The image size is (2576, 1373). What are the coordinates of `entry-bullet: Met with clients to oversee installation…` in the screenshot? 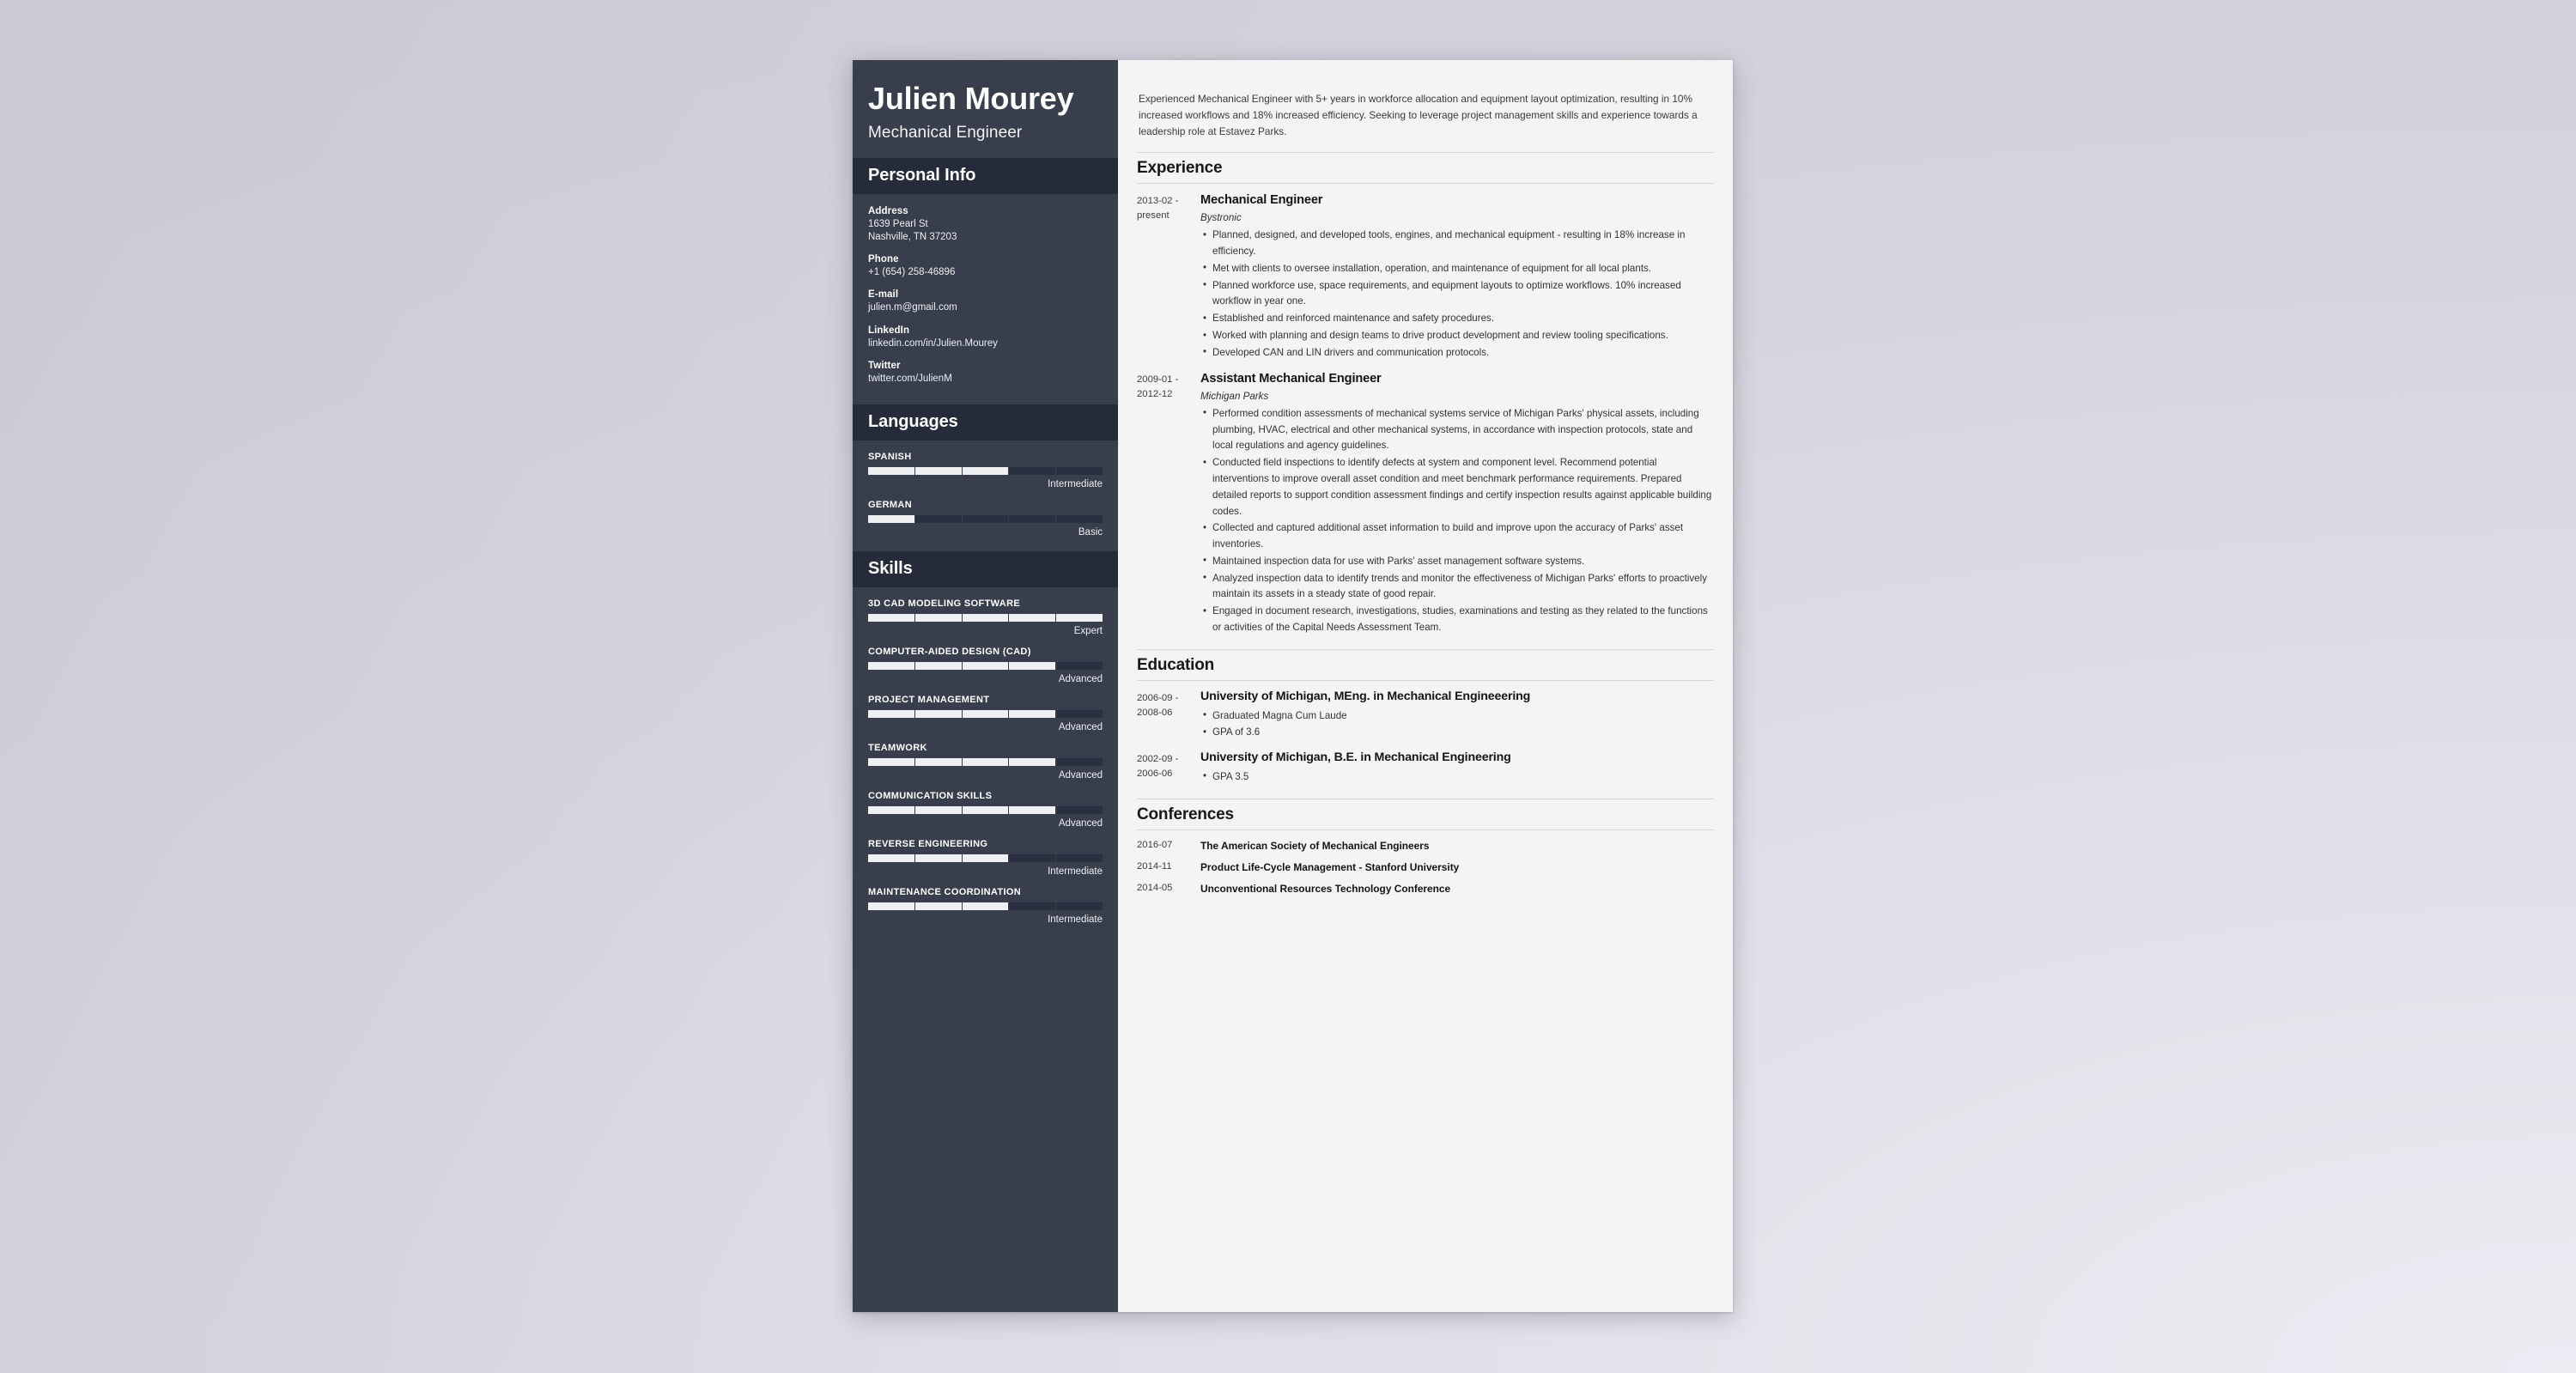 It's located at (1459, 268).